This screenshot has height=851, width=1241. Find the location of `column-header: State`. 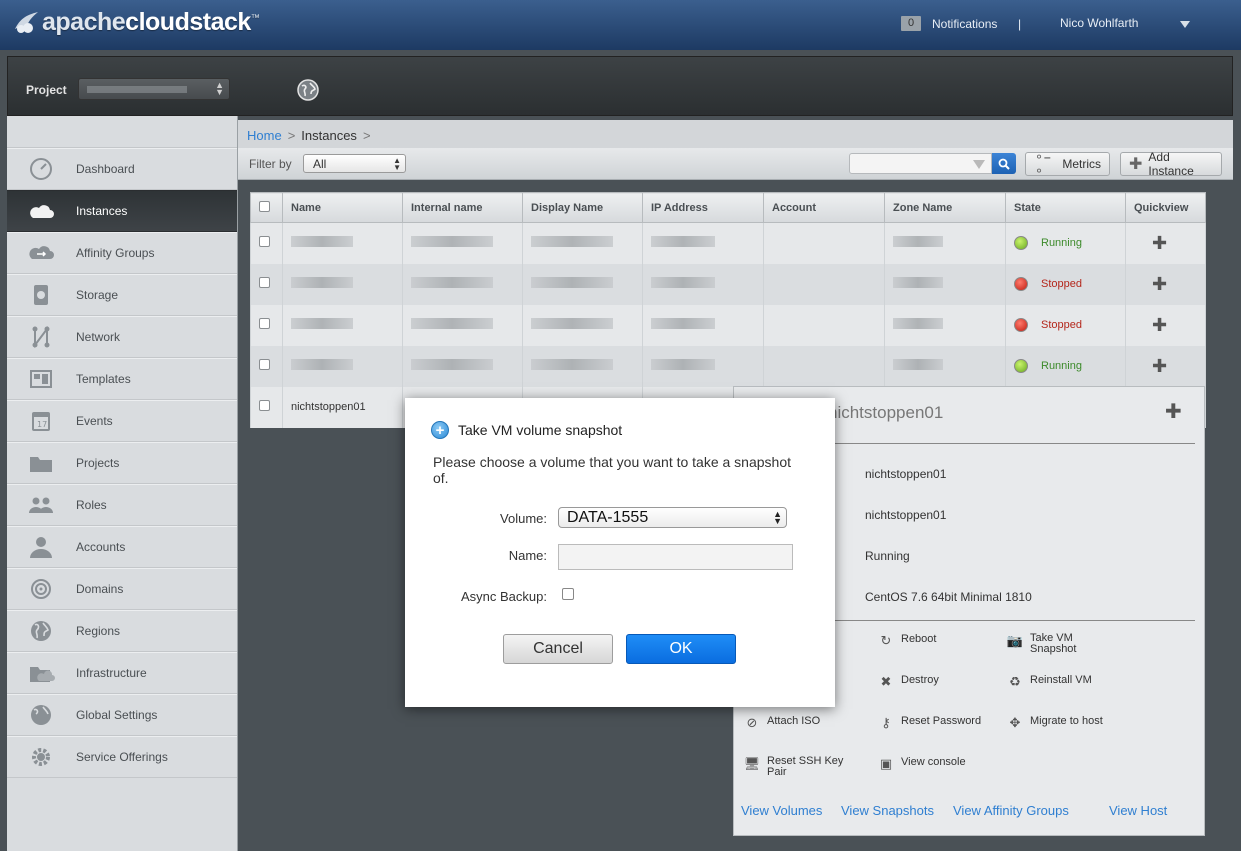

column-header: State is located at coordinates (1065, 207).